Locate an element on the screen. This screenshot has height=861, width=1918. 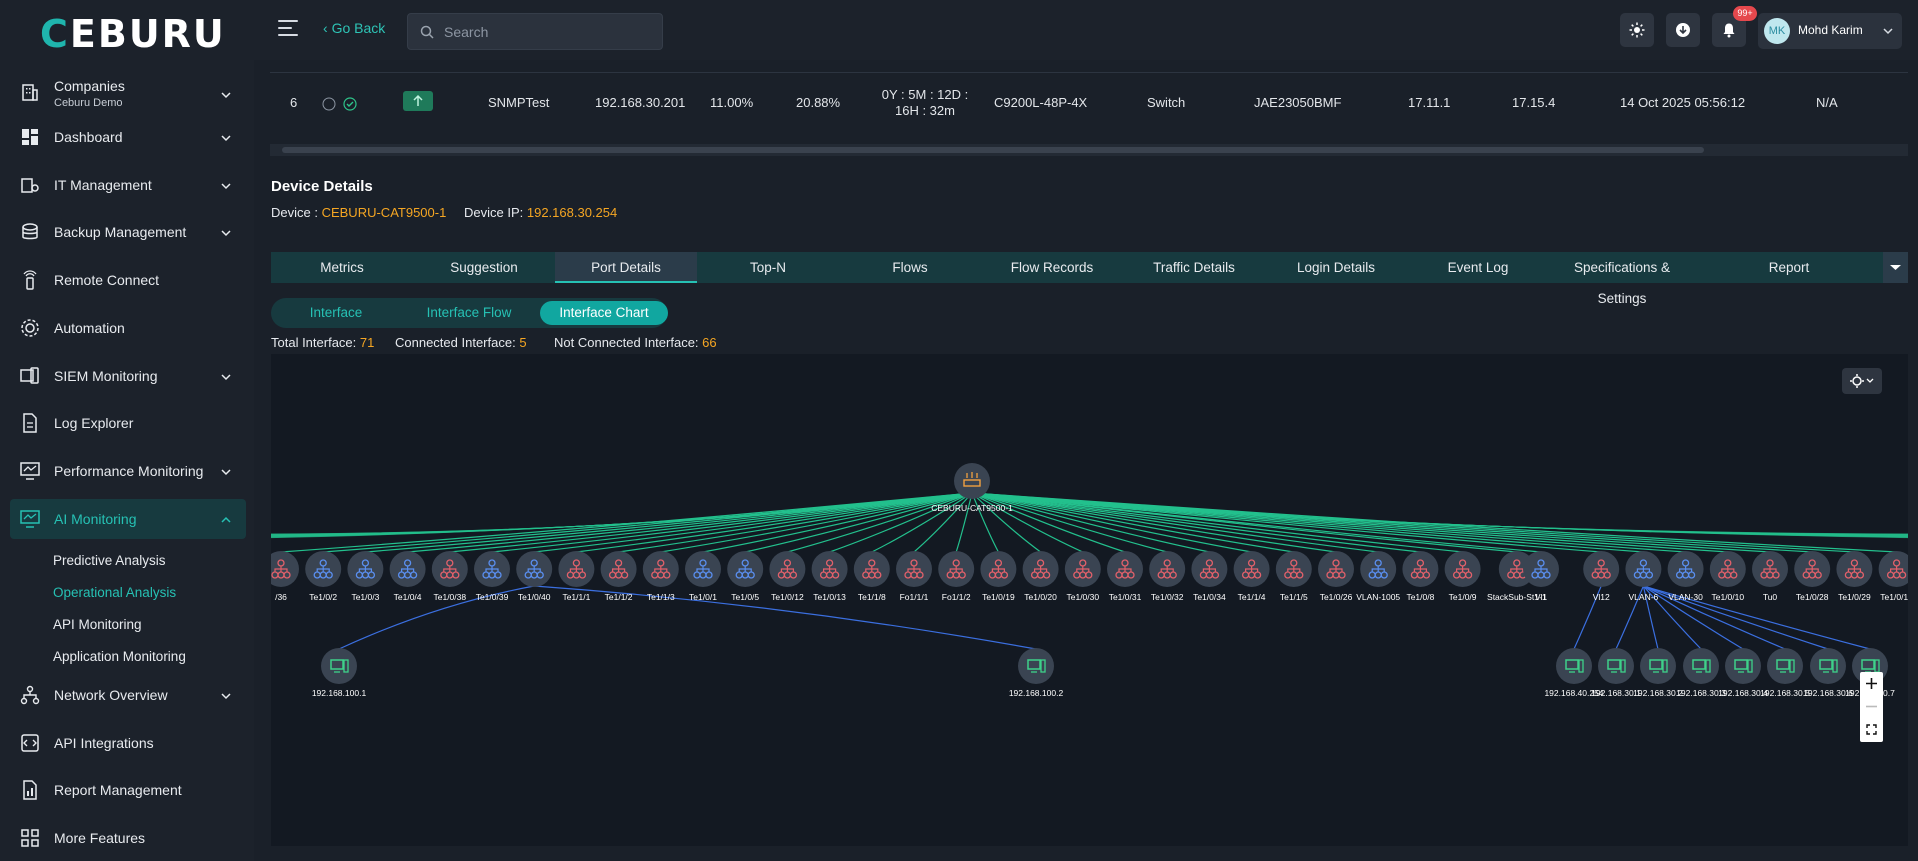
download-button is located at coordinates (1683, 30).